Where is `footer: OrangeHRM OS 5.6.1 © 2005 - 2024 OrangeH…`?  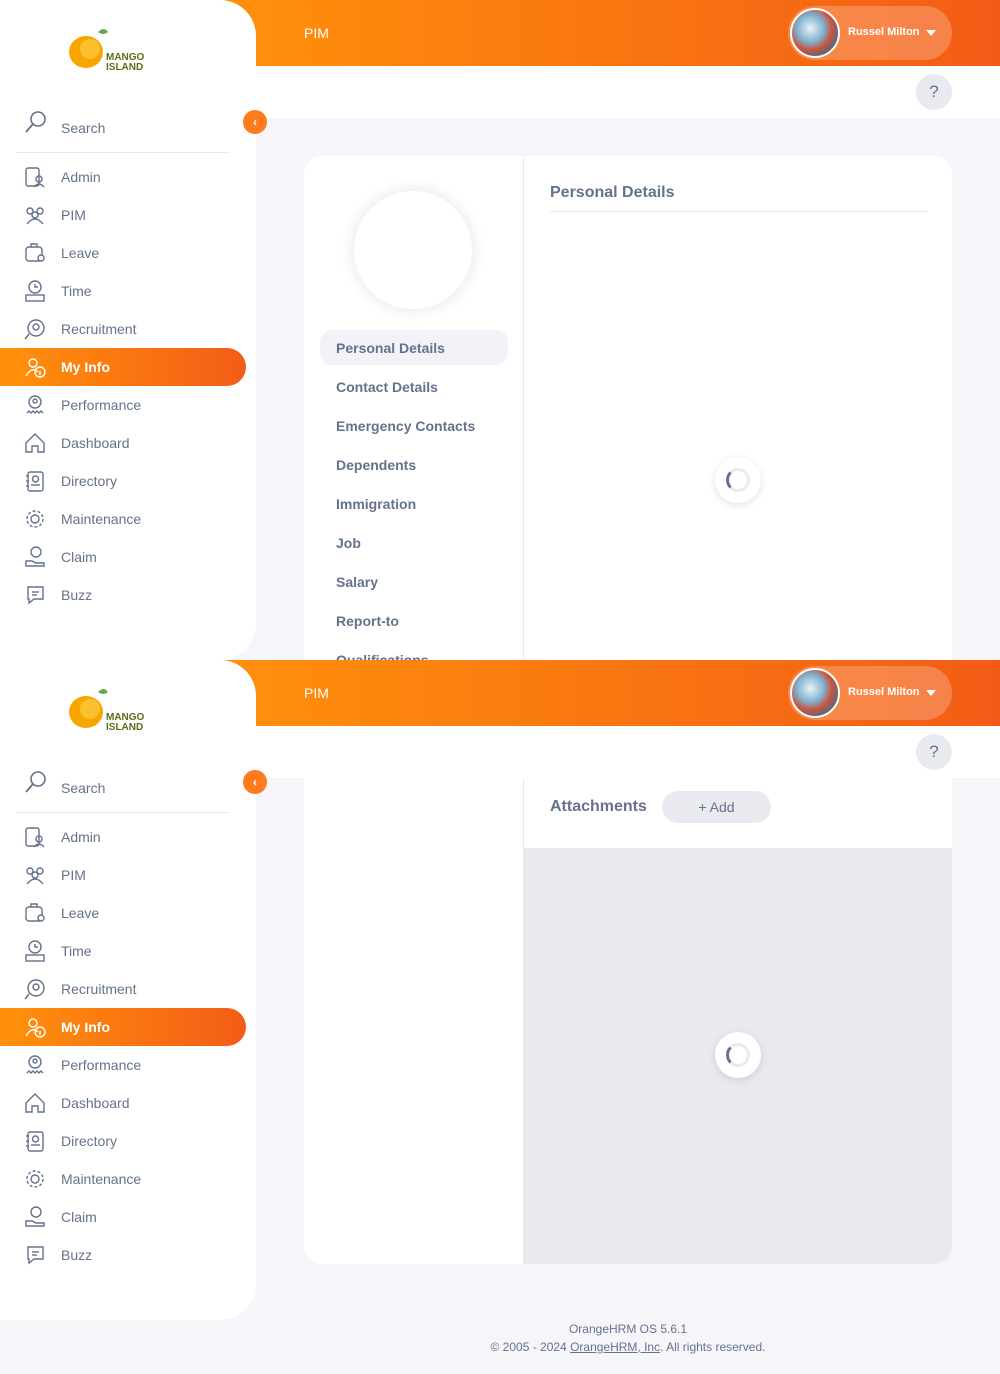 footer: OrangeHRM OS 5.6.1 © 2005 - 2024 OrangeH… is located at coordinates (628, 1338).